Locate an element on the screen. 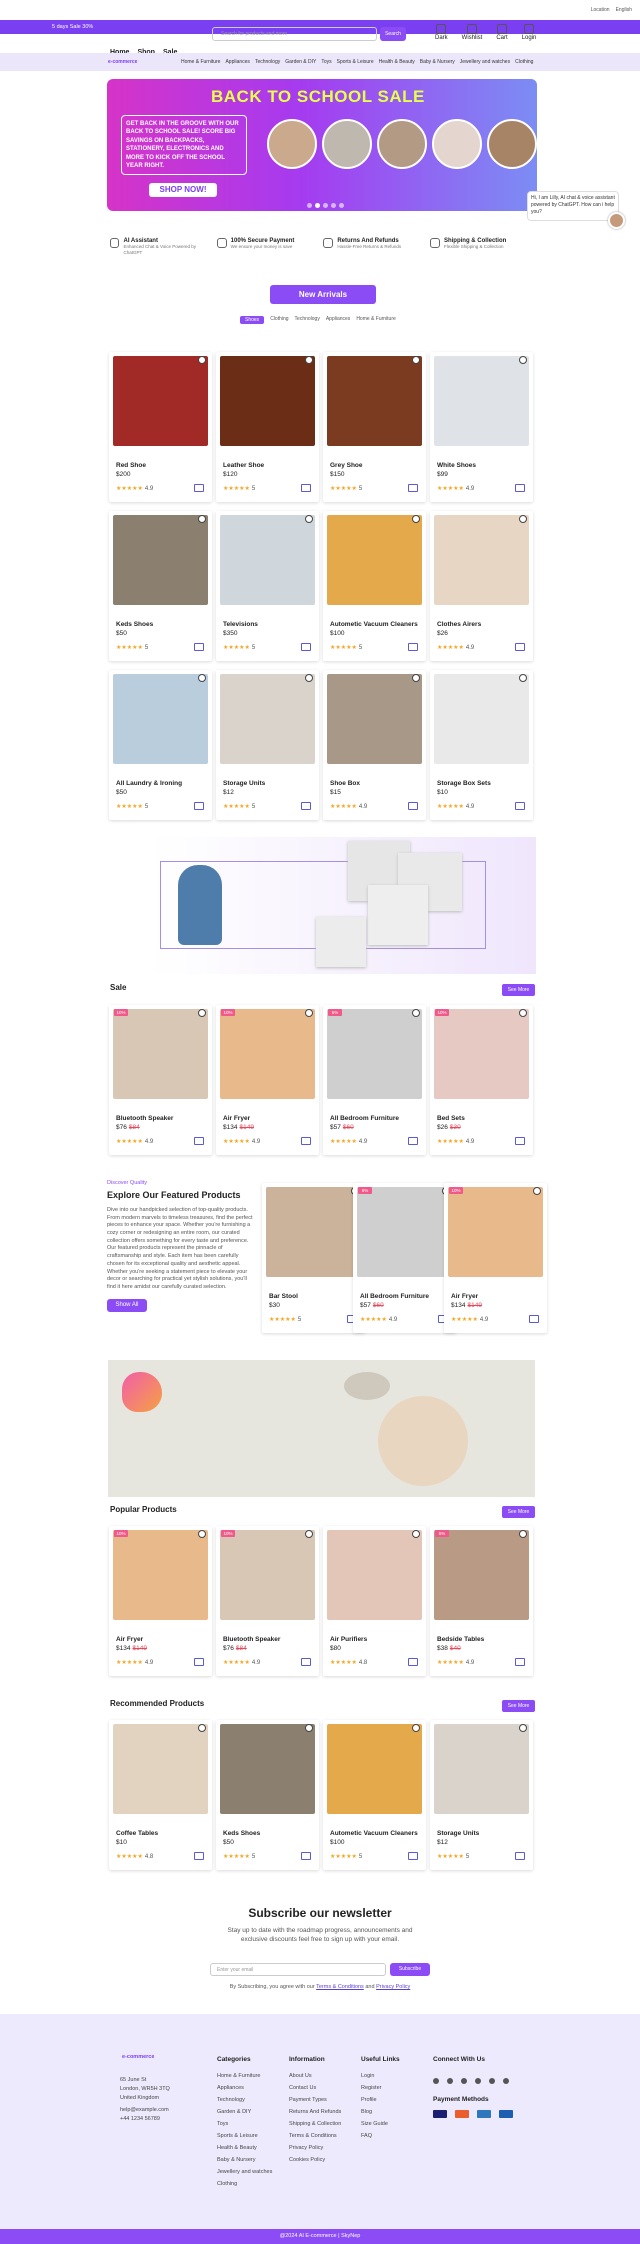  show-all-button: Show All is located at coordinates (127, 1305).